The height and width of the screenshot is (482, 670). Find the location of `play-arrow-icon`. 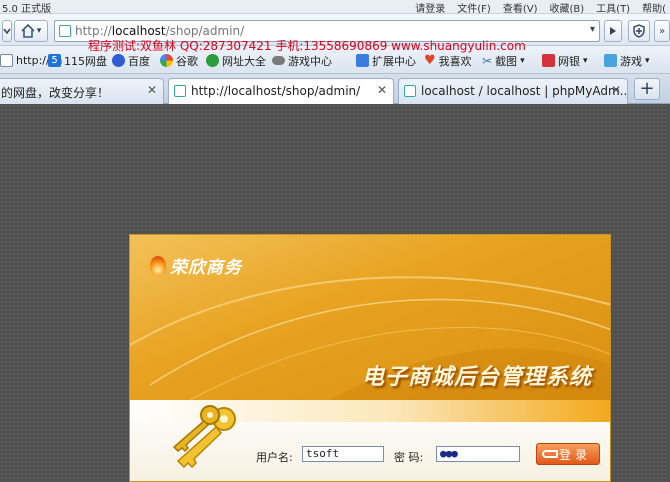

play-arrow-icon is located at coordinates (613, 31).